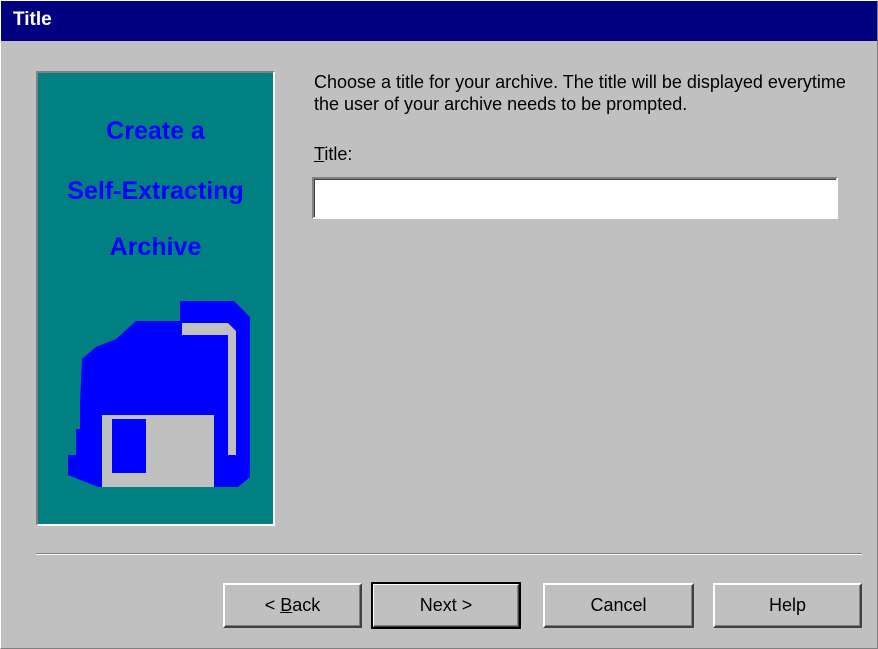 The image size is (878, 649). What do you see at coordinates (32, 19) in the screenshot?
I see `window-title: Title` at bounding box center [32, 19].